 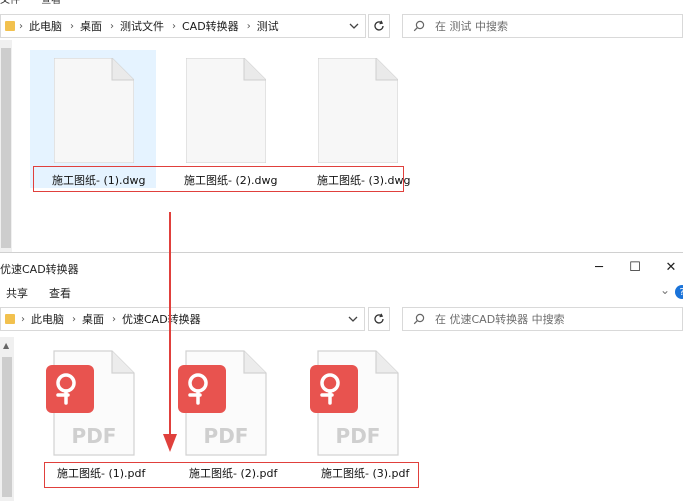 I want to click on pdf-file-tile-3: PDF, so click(x=354, y=404).